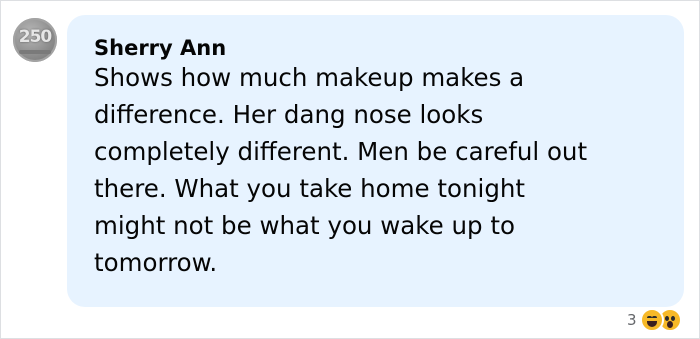 The height and width of the screenshot is (339, 700). What do you see at coordinates (160, 48) in the screenshot?
I see `comment-author: Sherry Ann` at bounding box center [160, 48].